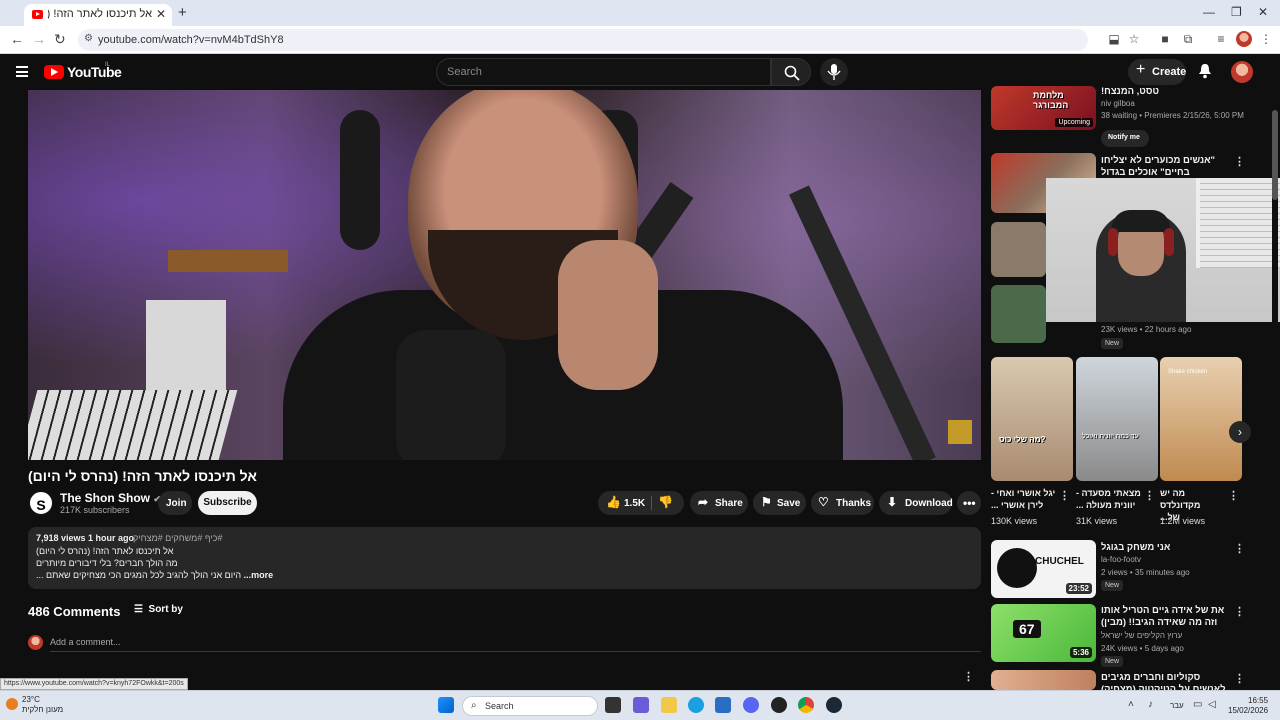 Image resolution: width=1280 pixels, height=720 pixels. What do you see at coordinates (842, 503) in the screenshot?
I see `thanks-button: ♡ Thanks` at bounding box center [842, 503].